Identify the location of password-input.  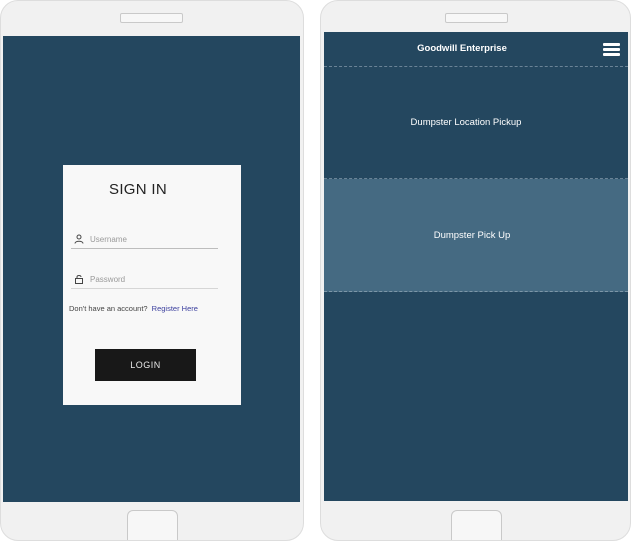
(150, 279).